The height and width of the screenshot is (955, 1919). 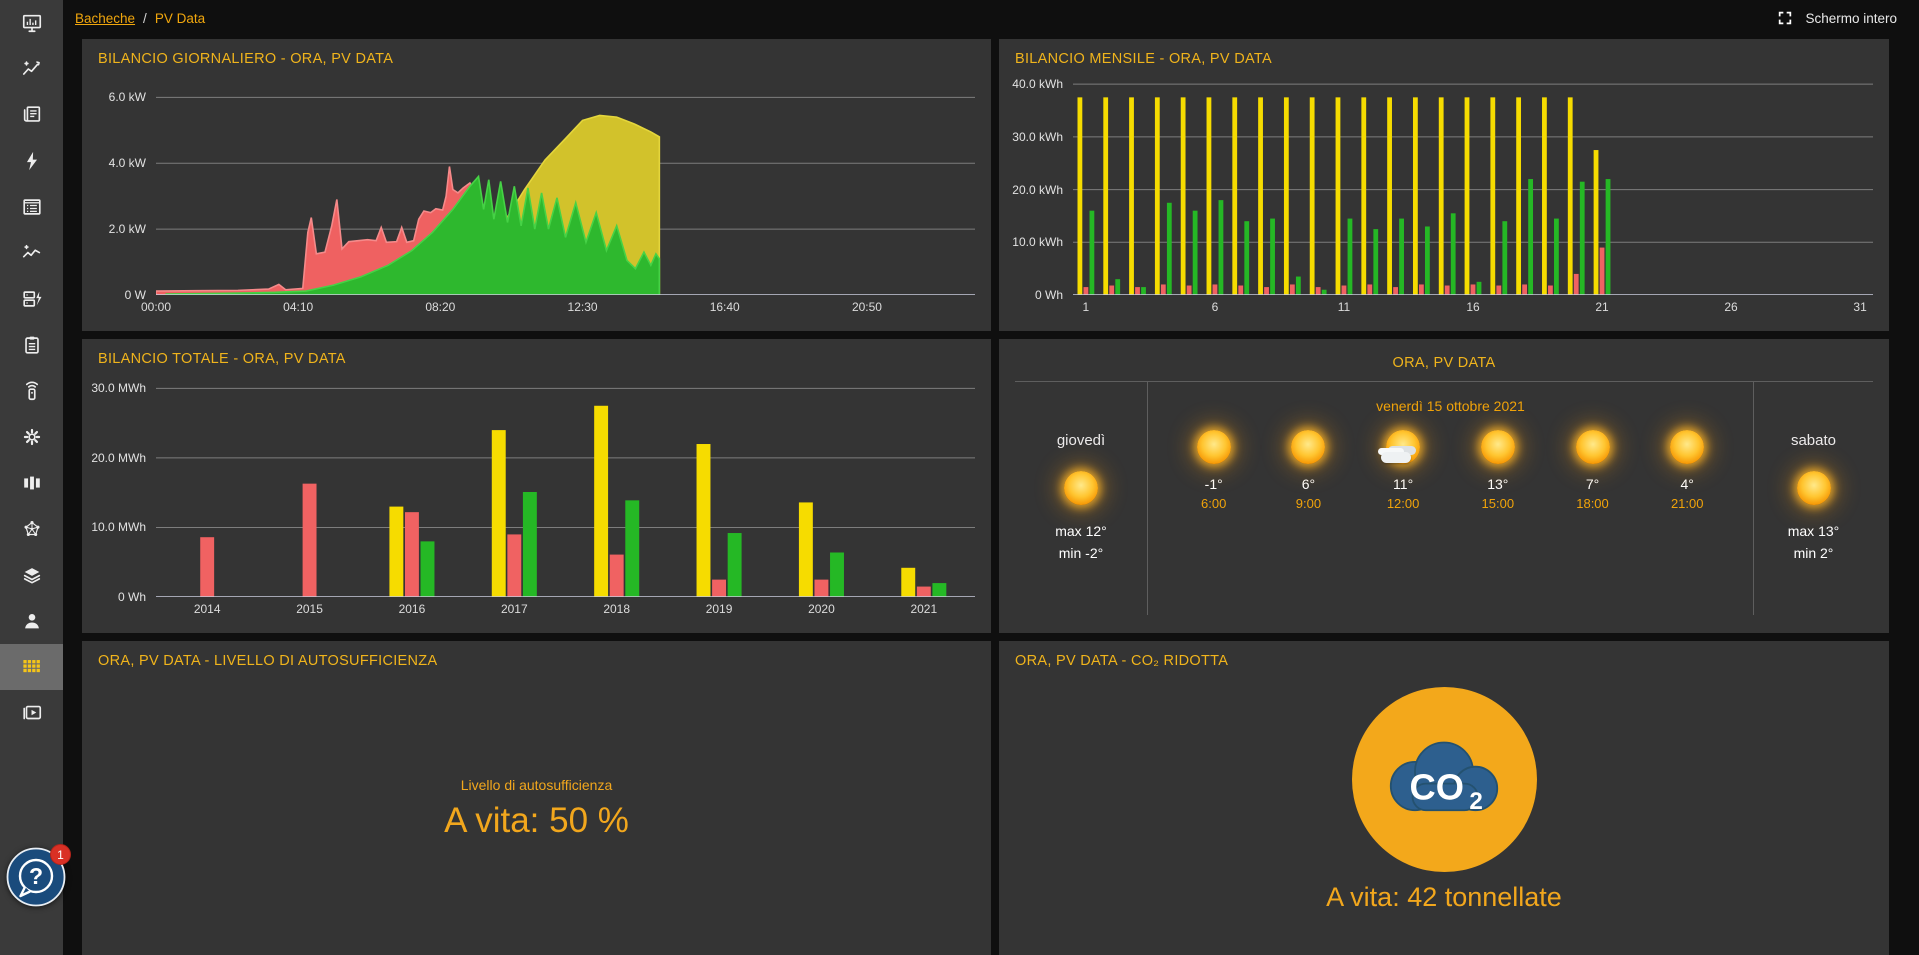 I want to click on trend-chart-icon, so click(x=31, y=68).